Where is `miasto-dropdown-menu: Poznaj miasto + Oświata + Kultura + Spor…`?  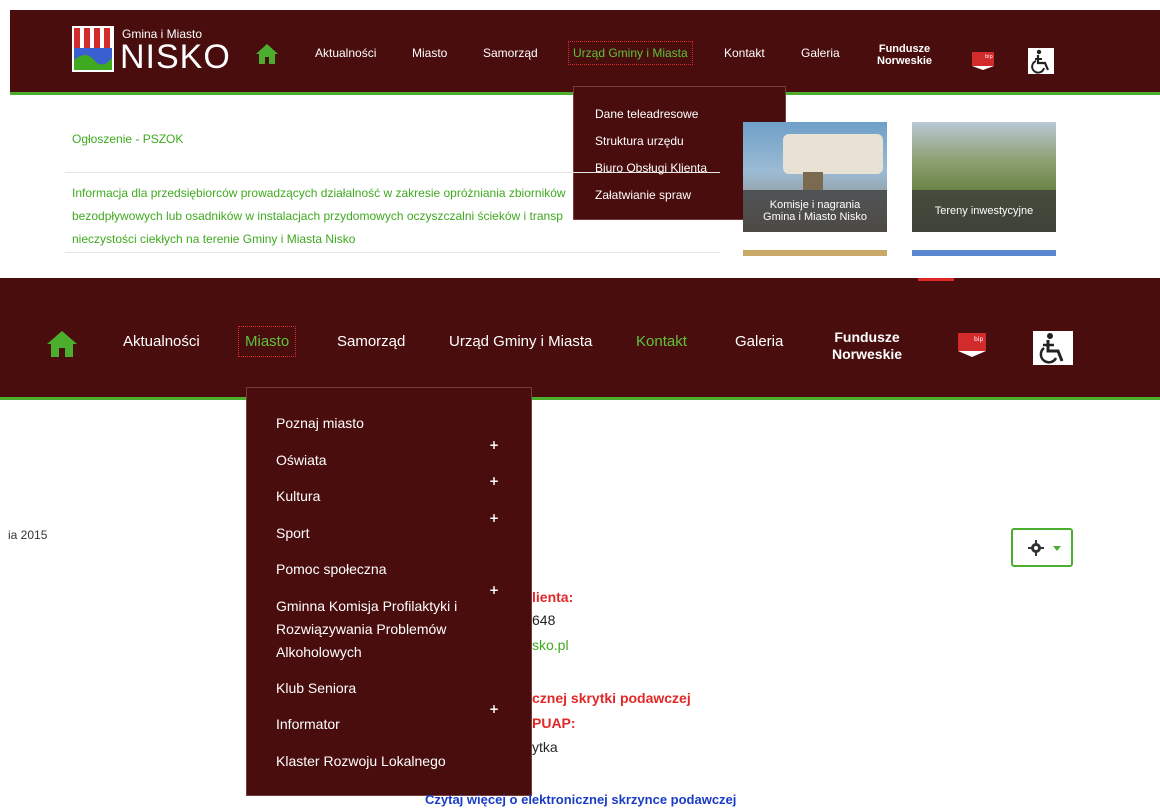
miasto-dropdown-menu: Poznaj miasto + Oświata + Kultura + Spor… is located at coordinates (389, 591).